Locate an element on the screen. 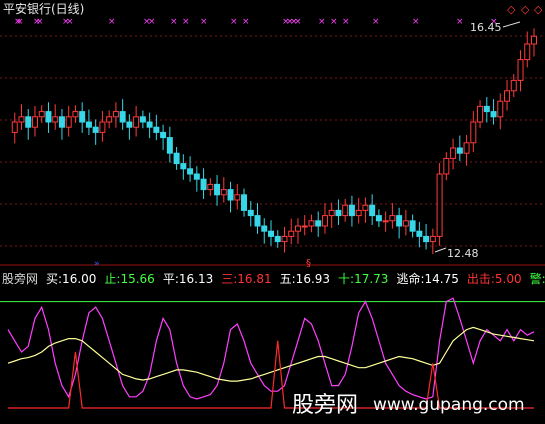 This screenshot has width=545, height=424. watermark-cn: 股旁网 is located at coordinates (325, 405).